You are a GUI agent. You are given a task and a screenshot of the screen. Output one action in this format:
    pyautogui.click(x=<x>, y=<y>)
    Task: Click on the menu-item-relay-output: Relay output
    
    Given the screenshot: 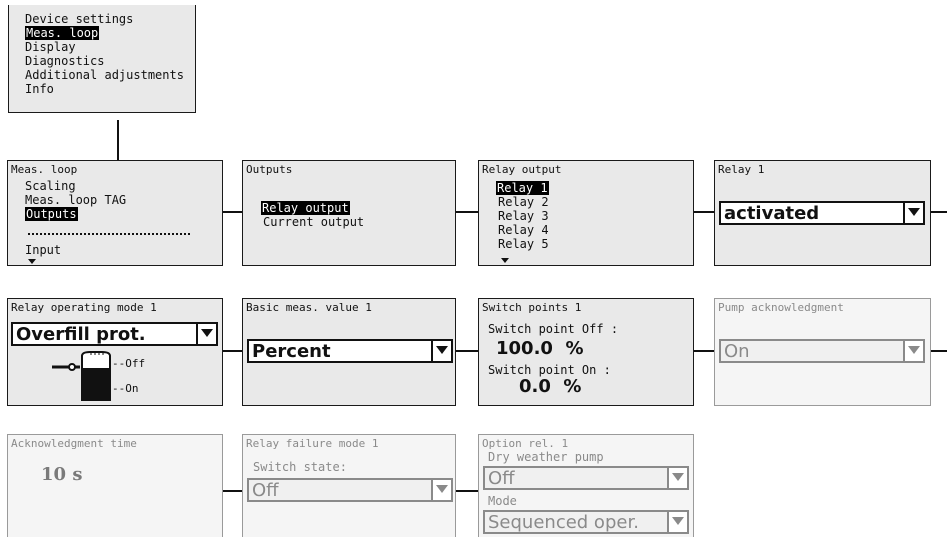 What is the action you would take?
    pyautogui.click(x=305, y=208)
    